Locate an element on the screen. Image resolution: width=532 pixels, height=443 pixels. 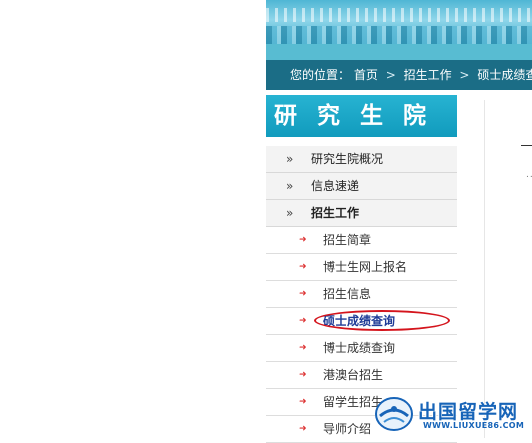
submenu-item-label: 招生简章 is located at coordinates (347, 240).